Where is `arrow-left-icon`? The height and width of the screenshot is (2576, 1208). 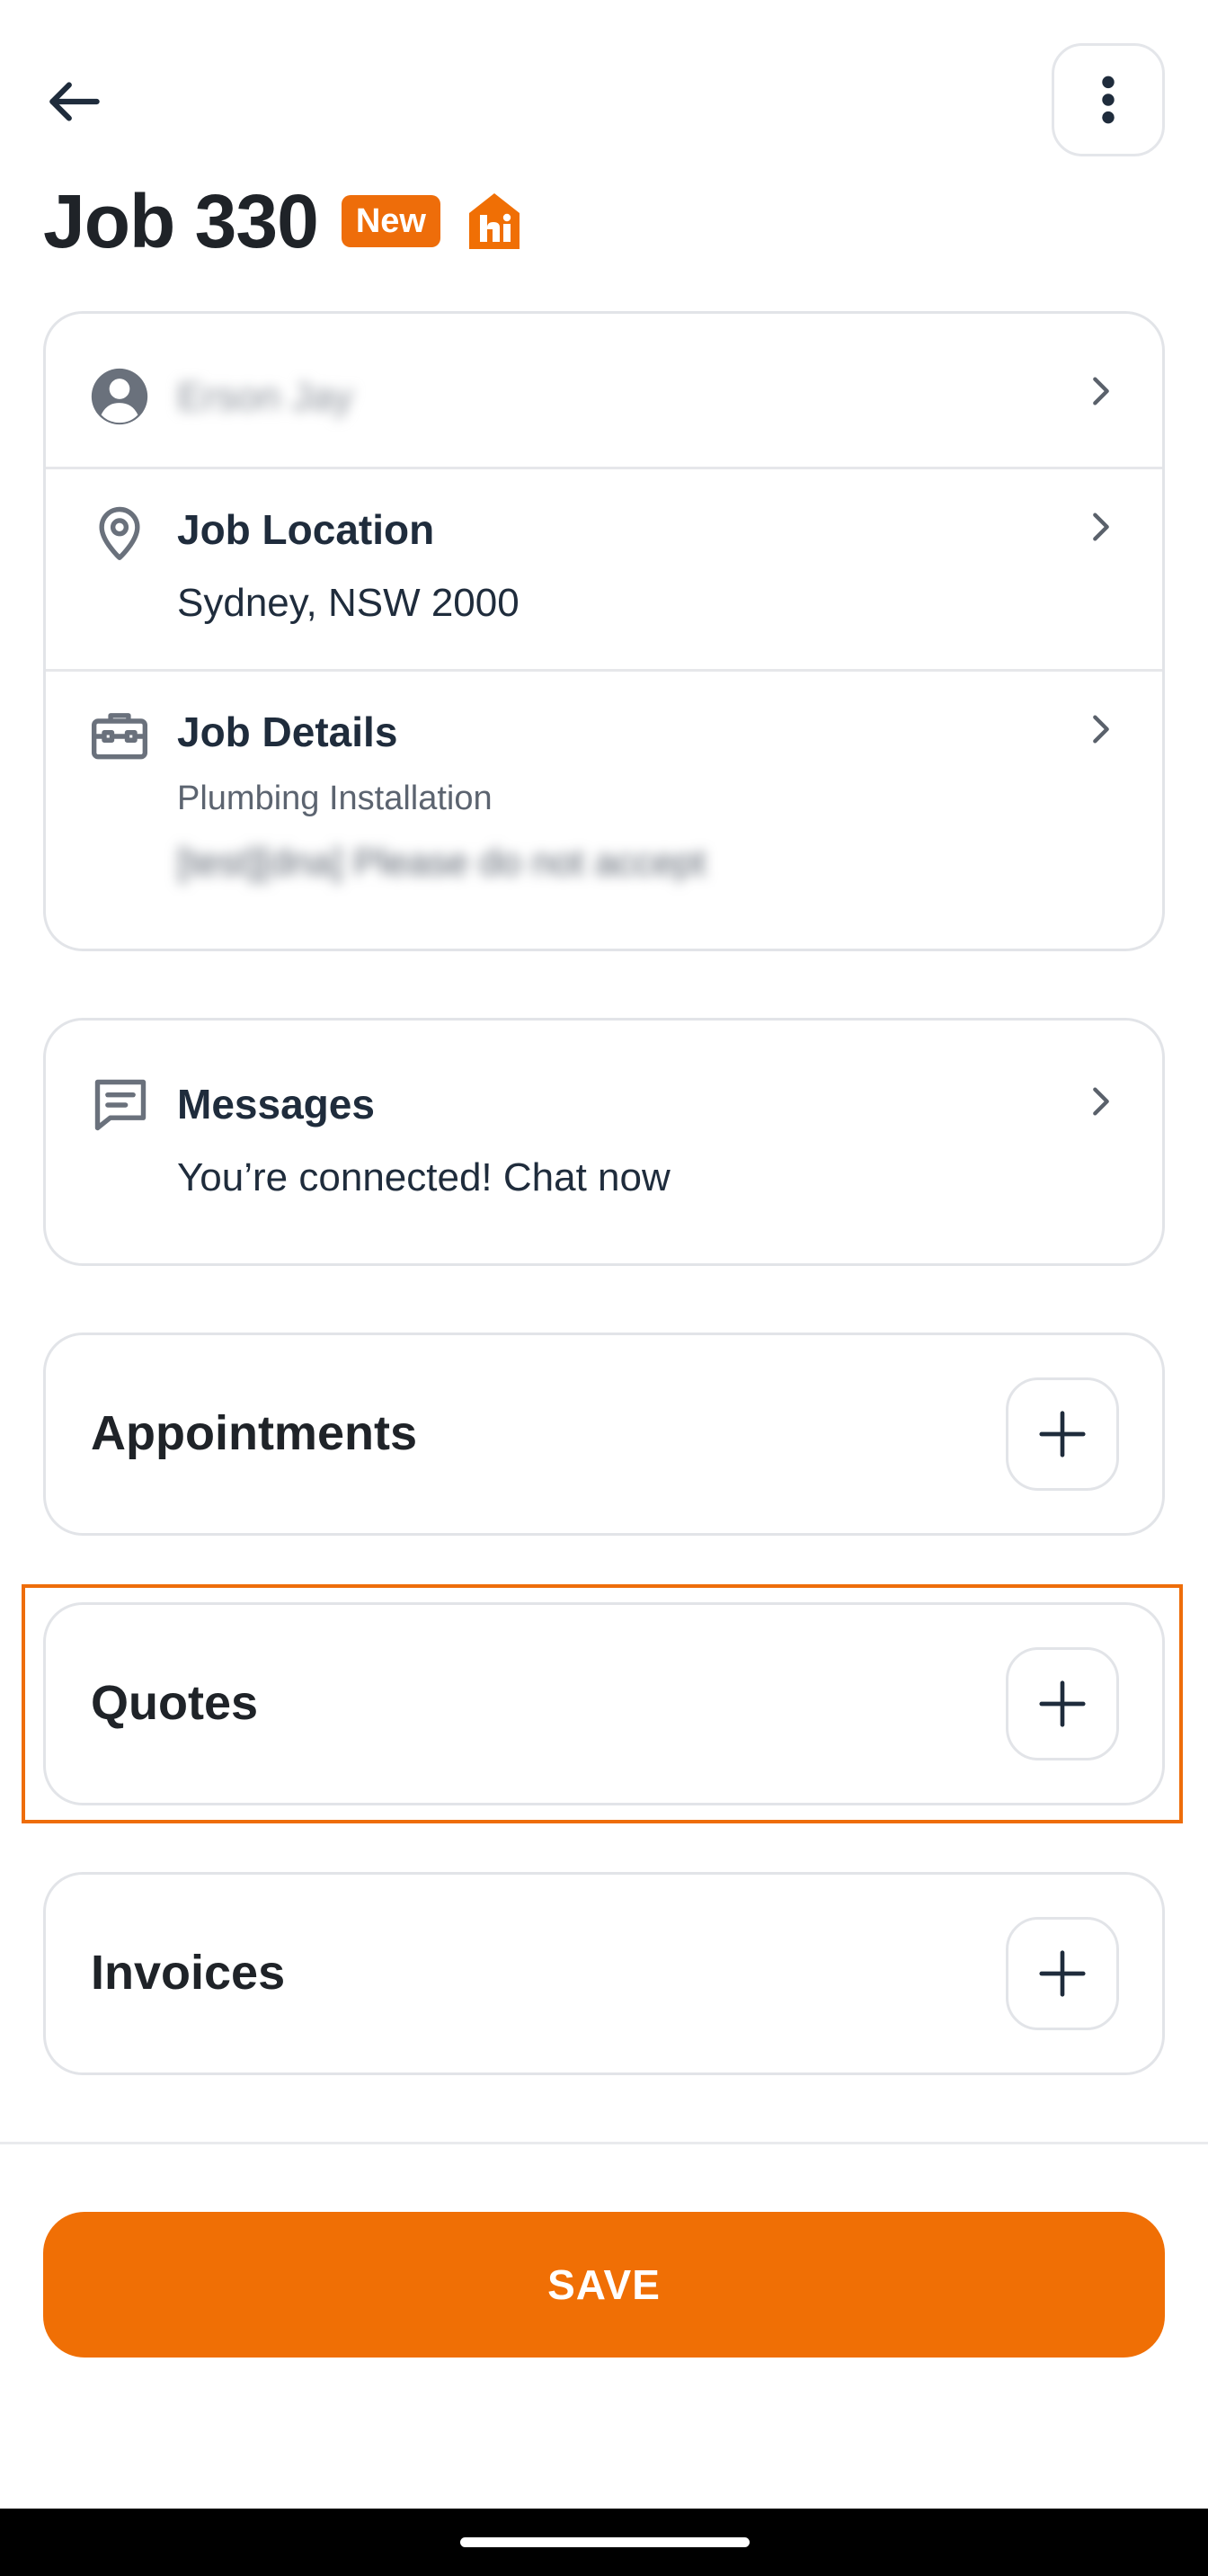
arrow-left-icon is located at coordinates (74, 102).